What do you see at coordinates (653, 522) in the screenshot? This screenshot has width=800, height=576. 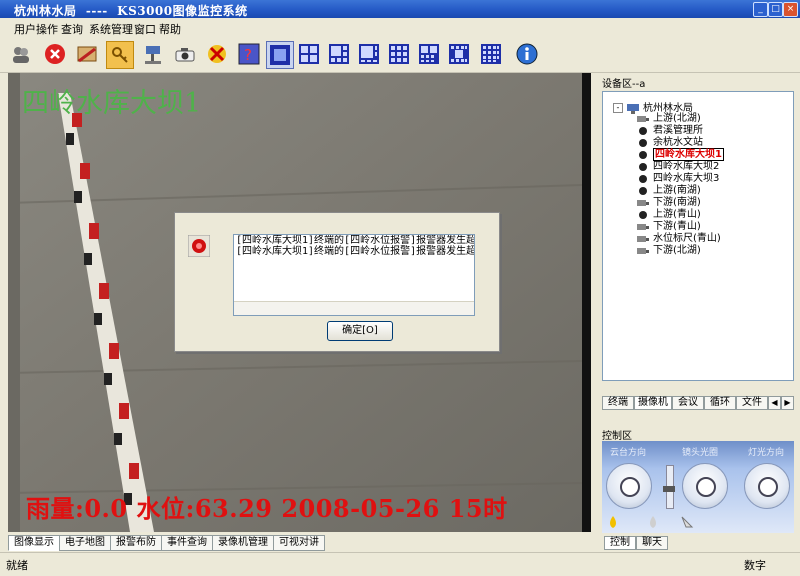 I see `light-off-icon` at bounding box center [653, 522].